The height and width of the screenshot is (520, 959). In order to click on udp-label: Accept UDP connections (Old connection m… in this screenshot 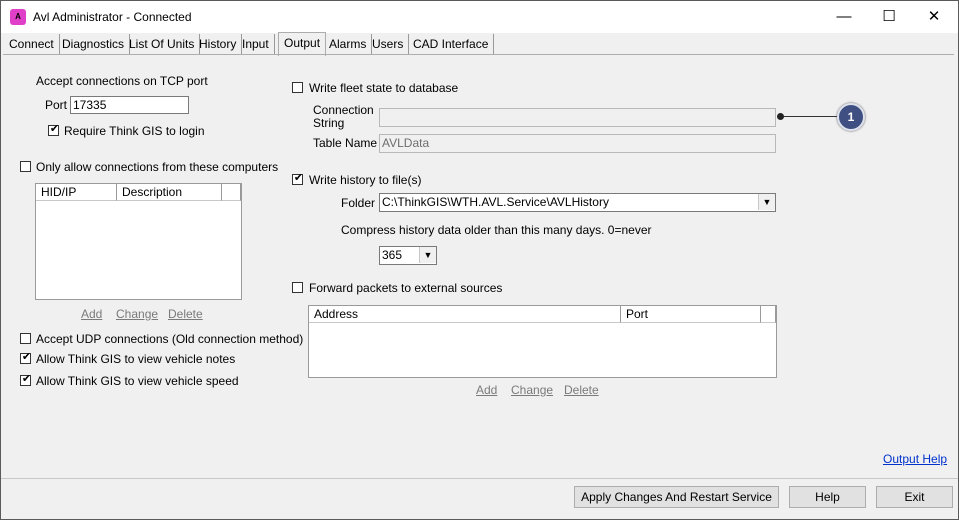, I will do `click(170, 339)`.